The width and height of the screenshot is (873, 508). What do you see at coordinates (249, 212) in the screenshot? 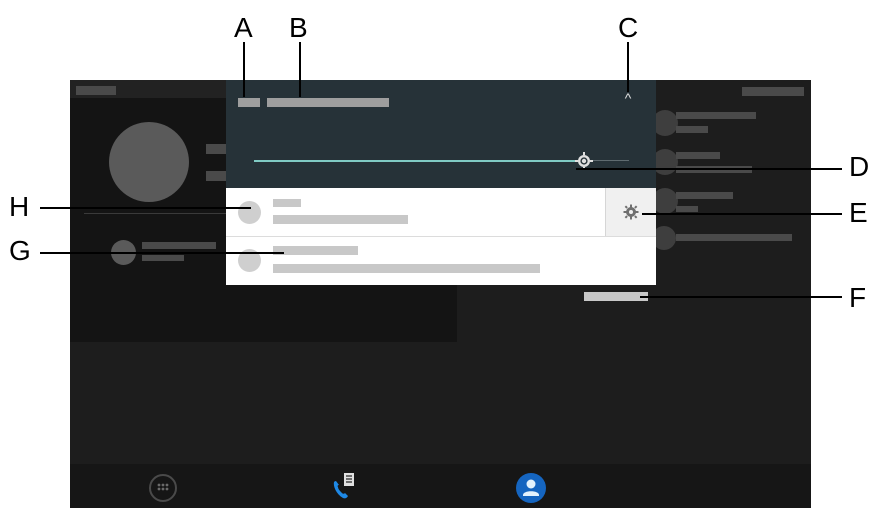
I see `notification-icon` at bounding box center [249, 212].